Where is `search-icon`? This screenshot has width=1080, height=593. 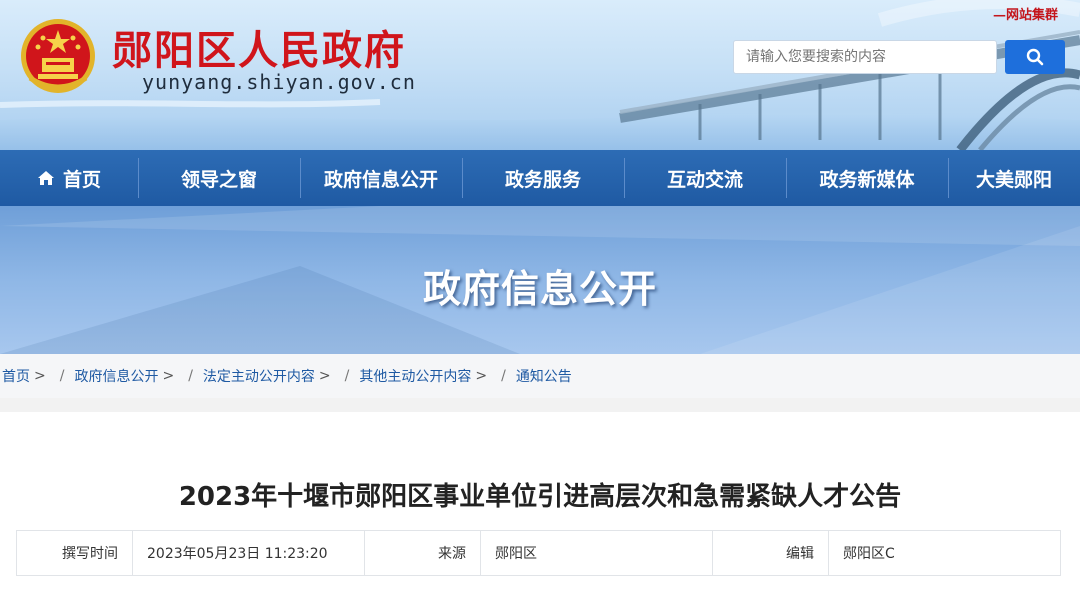
search-icon is located at coordinates (1035, 57).